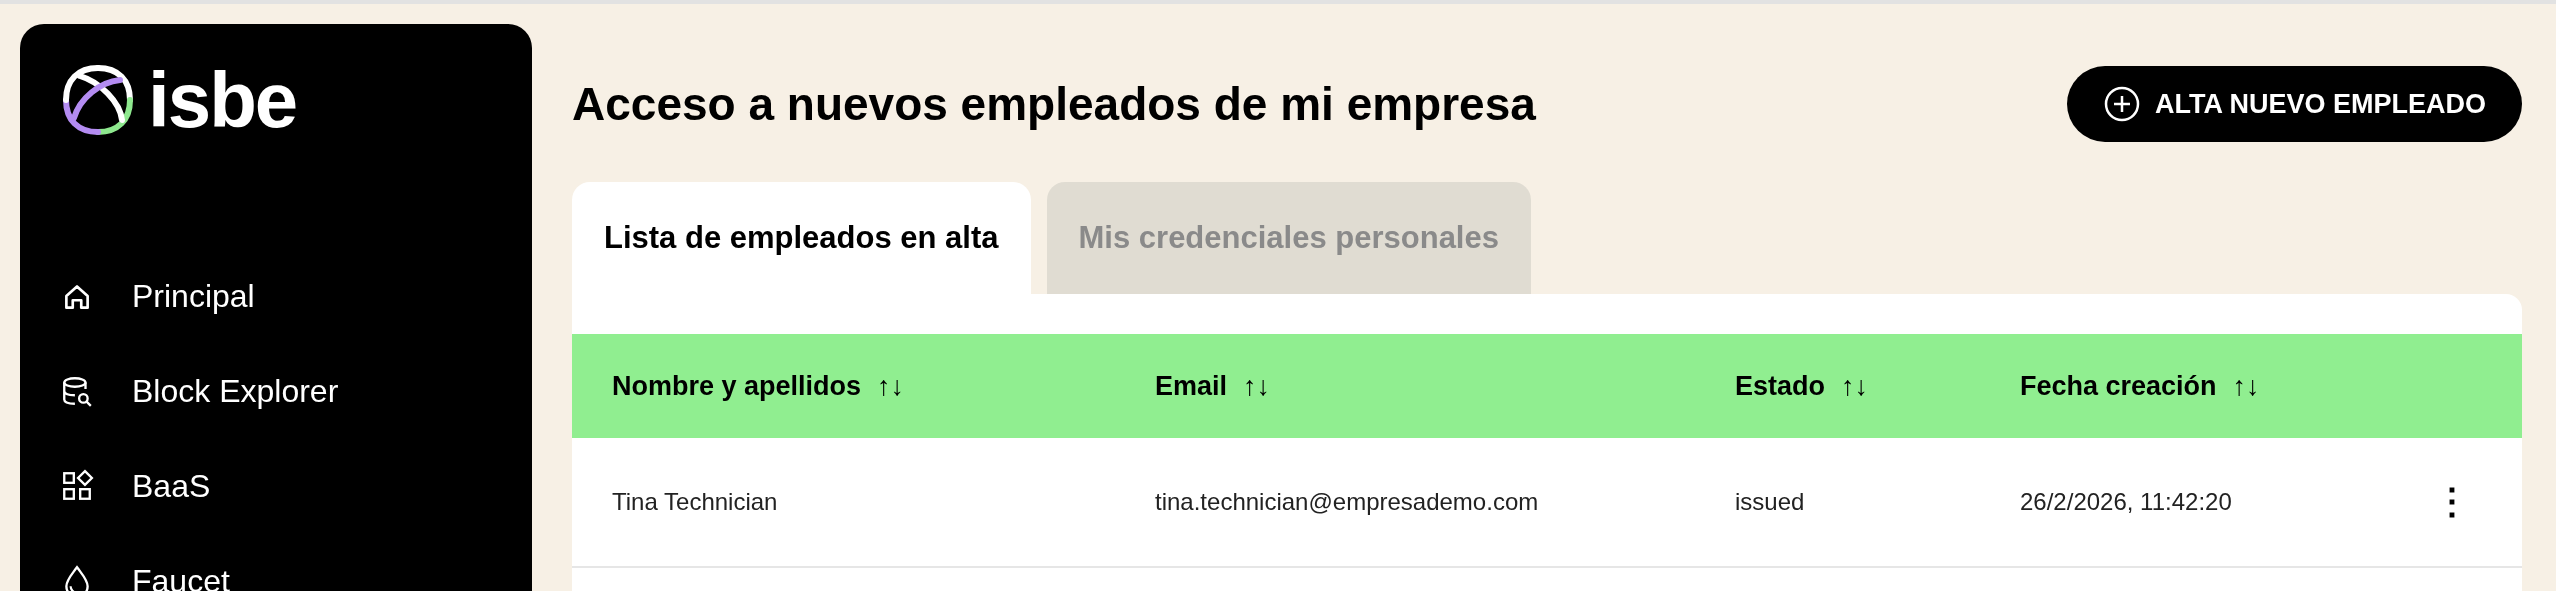 Image resolution: width=2556 pixels, height=591 pixels. What do you see at coordinates (276, 562) in the screenshot?
I see `nav-item: Faucet` at bounding box center [276, 562].